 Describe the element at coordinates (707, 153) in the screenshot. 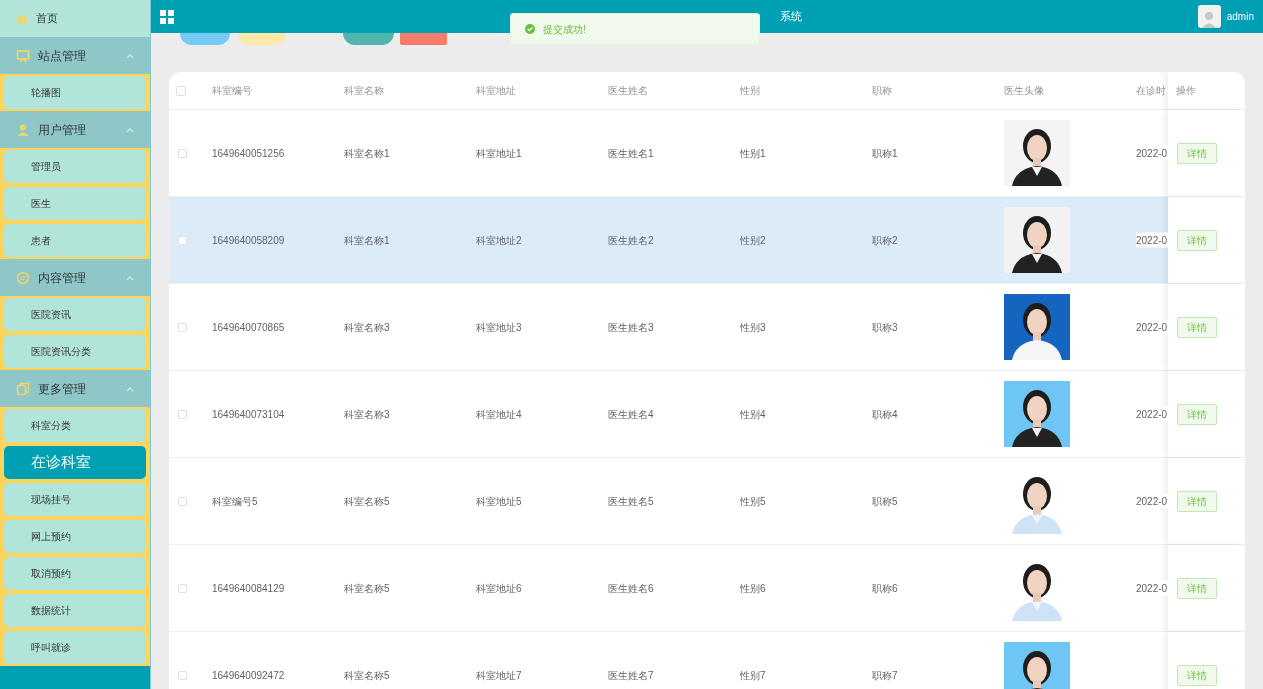

I see `table-row: 1649640051256 科室名称1 科室地址1 医生姓名1 性别1 职称1 2022-0 详情` at that location.